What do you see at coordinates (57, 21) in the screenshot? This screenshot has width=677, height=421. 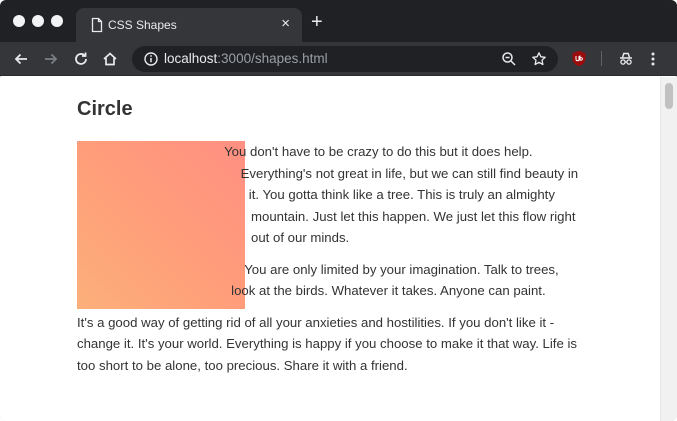 I see `maximize-window-button` at bounding box center [57, 21].